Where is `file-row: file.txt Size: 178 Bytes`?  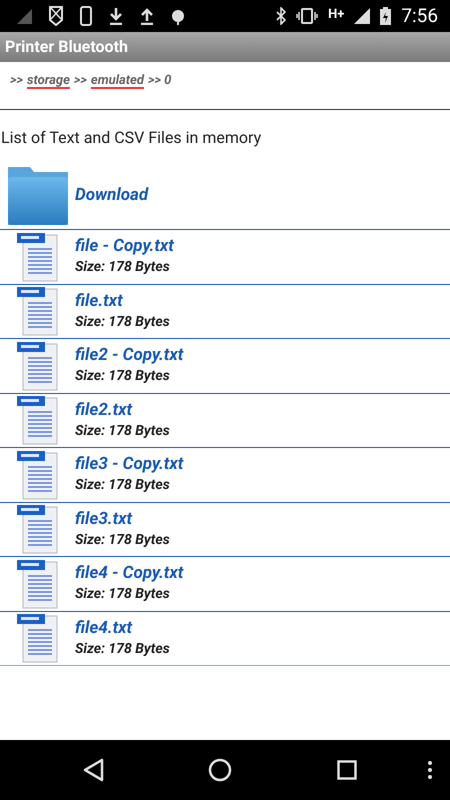 file-row: file.txt Size: 178 Bytes is located at coordinates (225, 311).